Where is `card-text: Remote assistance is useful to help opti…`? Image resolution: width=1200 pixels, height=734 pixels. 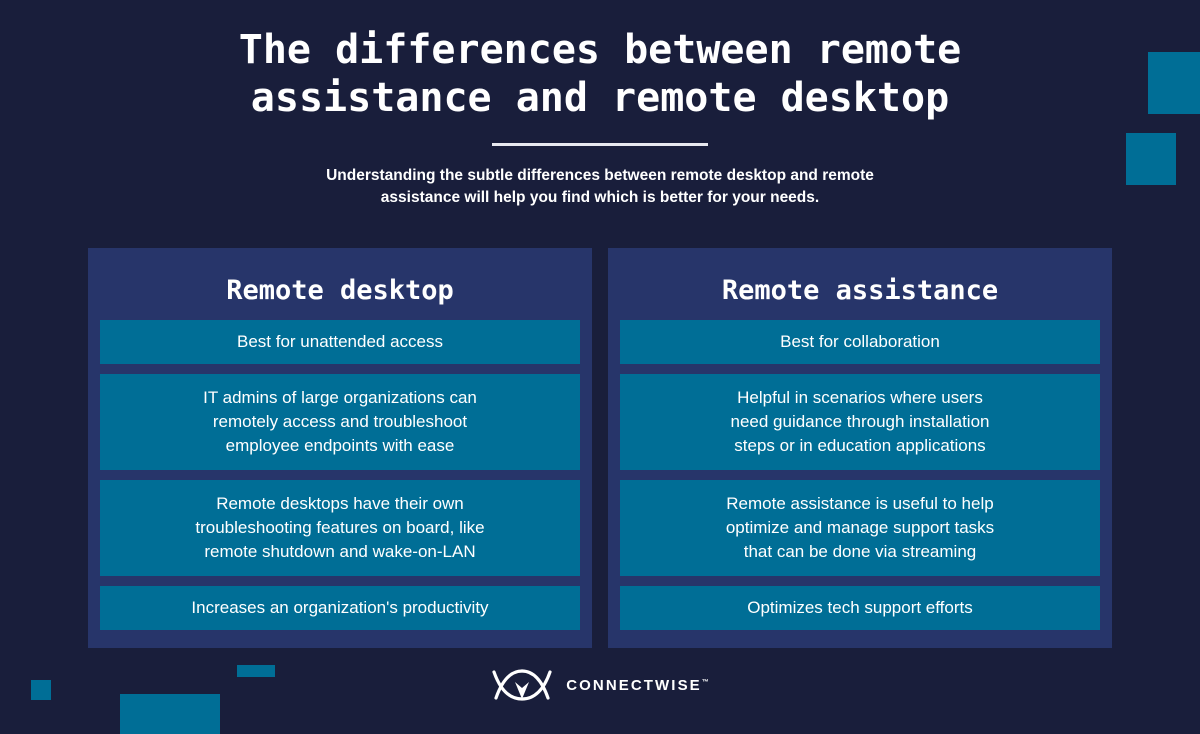 card-text: Remote assistance is useful to help opti… is located at coordinates (860, 528).